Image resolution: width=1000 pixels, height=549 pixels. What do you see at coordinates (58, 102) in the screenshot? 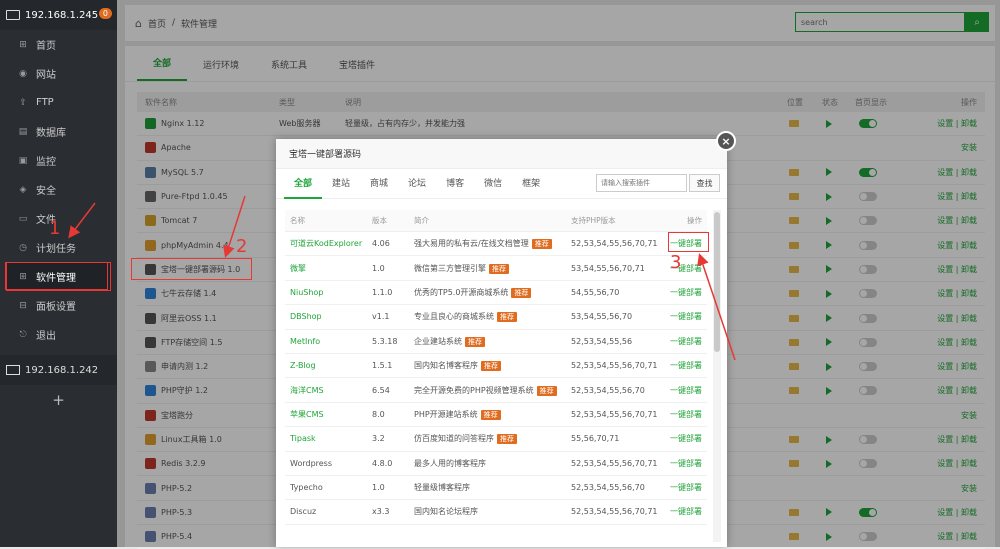
I see `sidebar-item-2: ⇪ FTP` at bounding box center [58, 102].